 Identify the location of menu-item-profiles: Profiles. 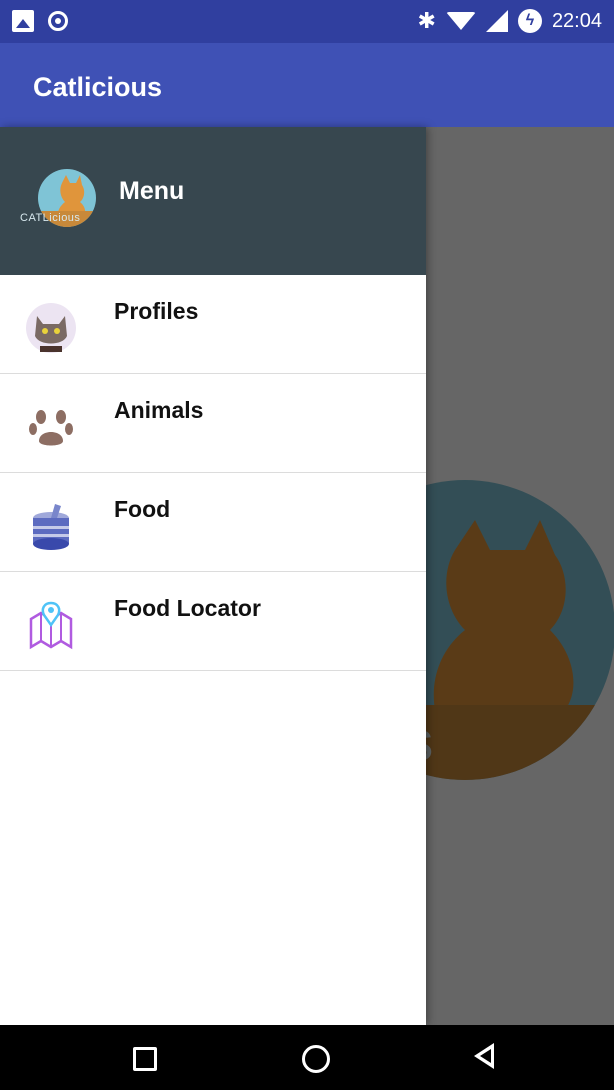
(213, 324).